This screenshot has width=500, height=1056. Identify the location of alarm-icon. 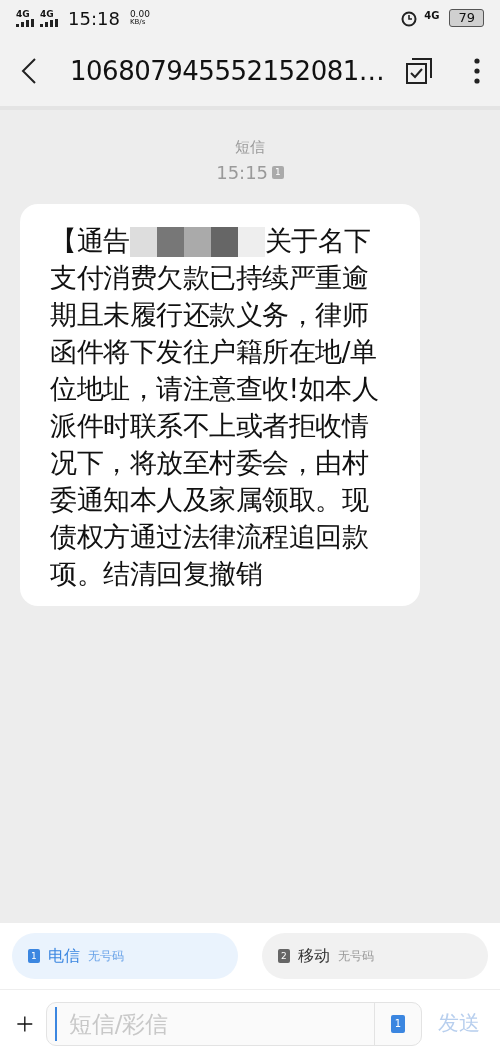
(409, 18).